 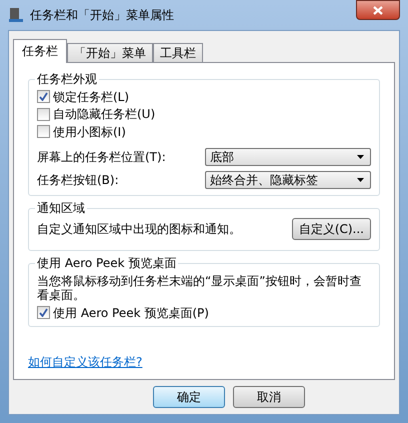 I want to click on window-title: 任务栏和「开始」菜单属性, so click(x=102, y=15).